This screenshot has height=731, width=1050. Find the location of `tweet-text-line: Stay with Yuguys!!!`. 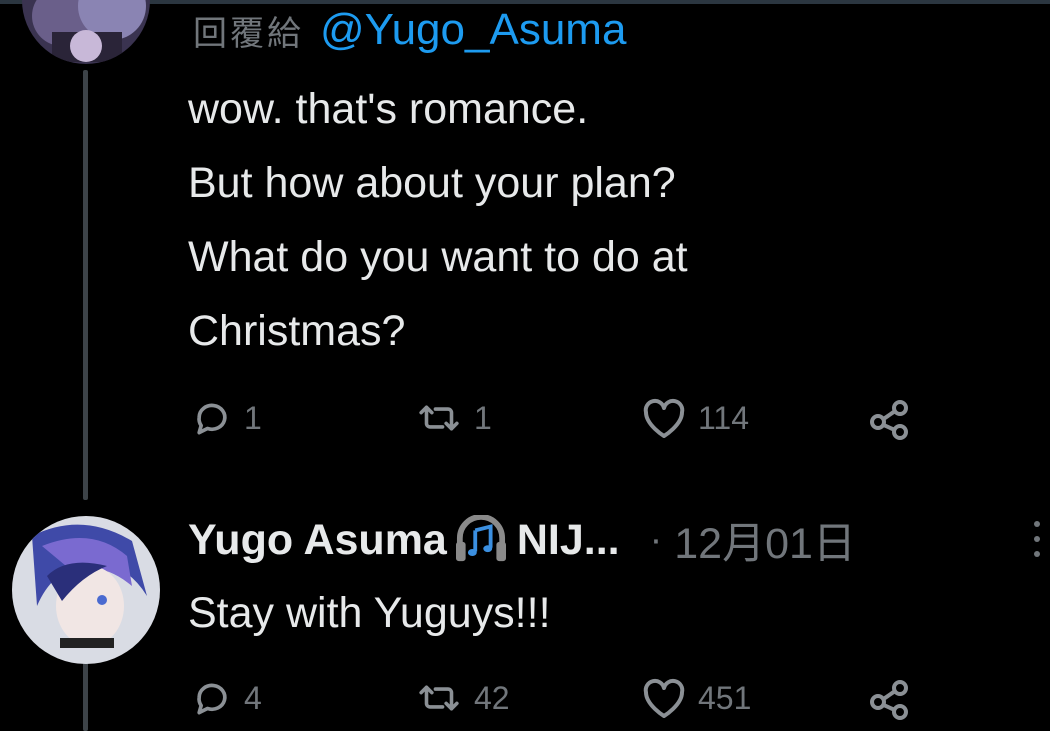

tweet-text-line: Stay with Yuguys!!! is located at coordinates (369, 613).